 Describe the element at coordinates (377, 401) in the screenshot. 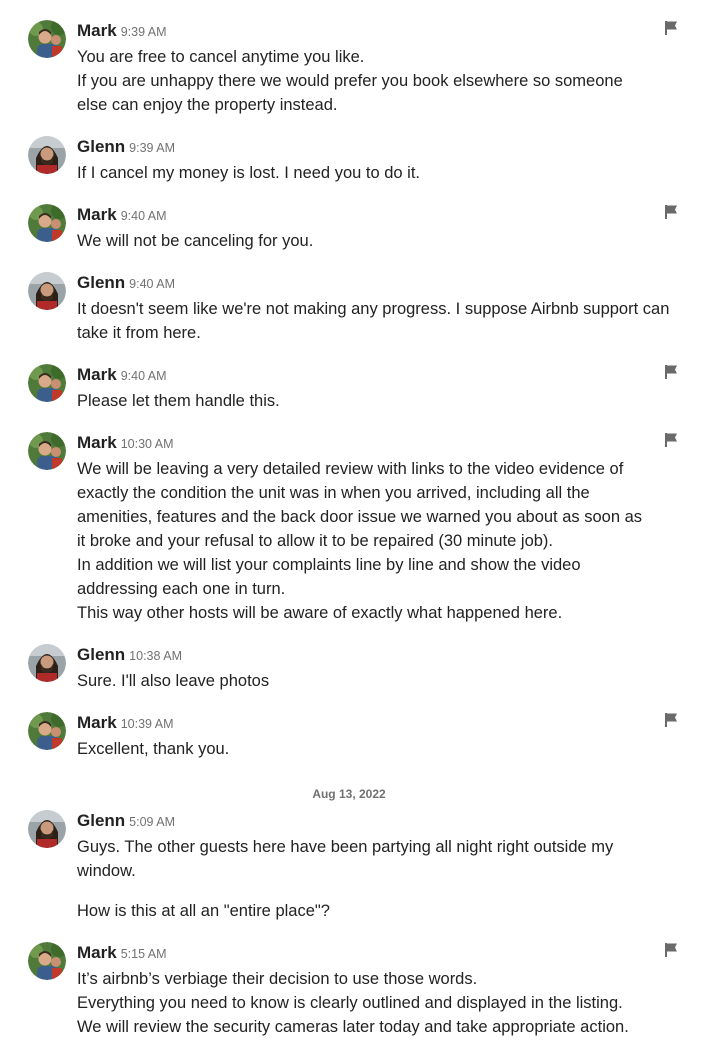

I see `message-body: Please let them handle this.` at that location.